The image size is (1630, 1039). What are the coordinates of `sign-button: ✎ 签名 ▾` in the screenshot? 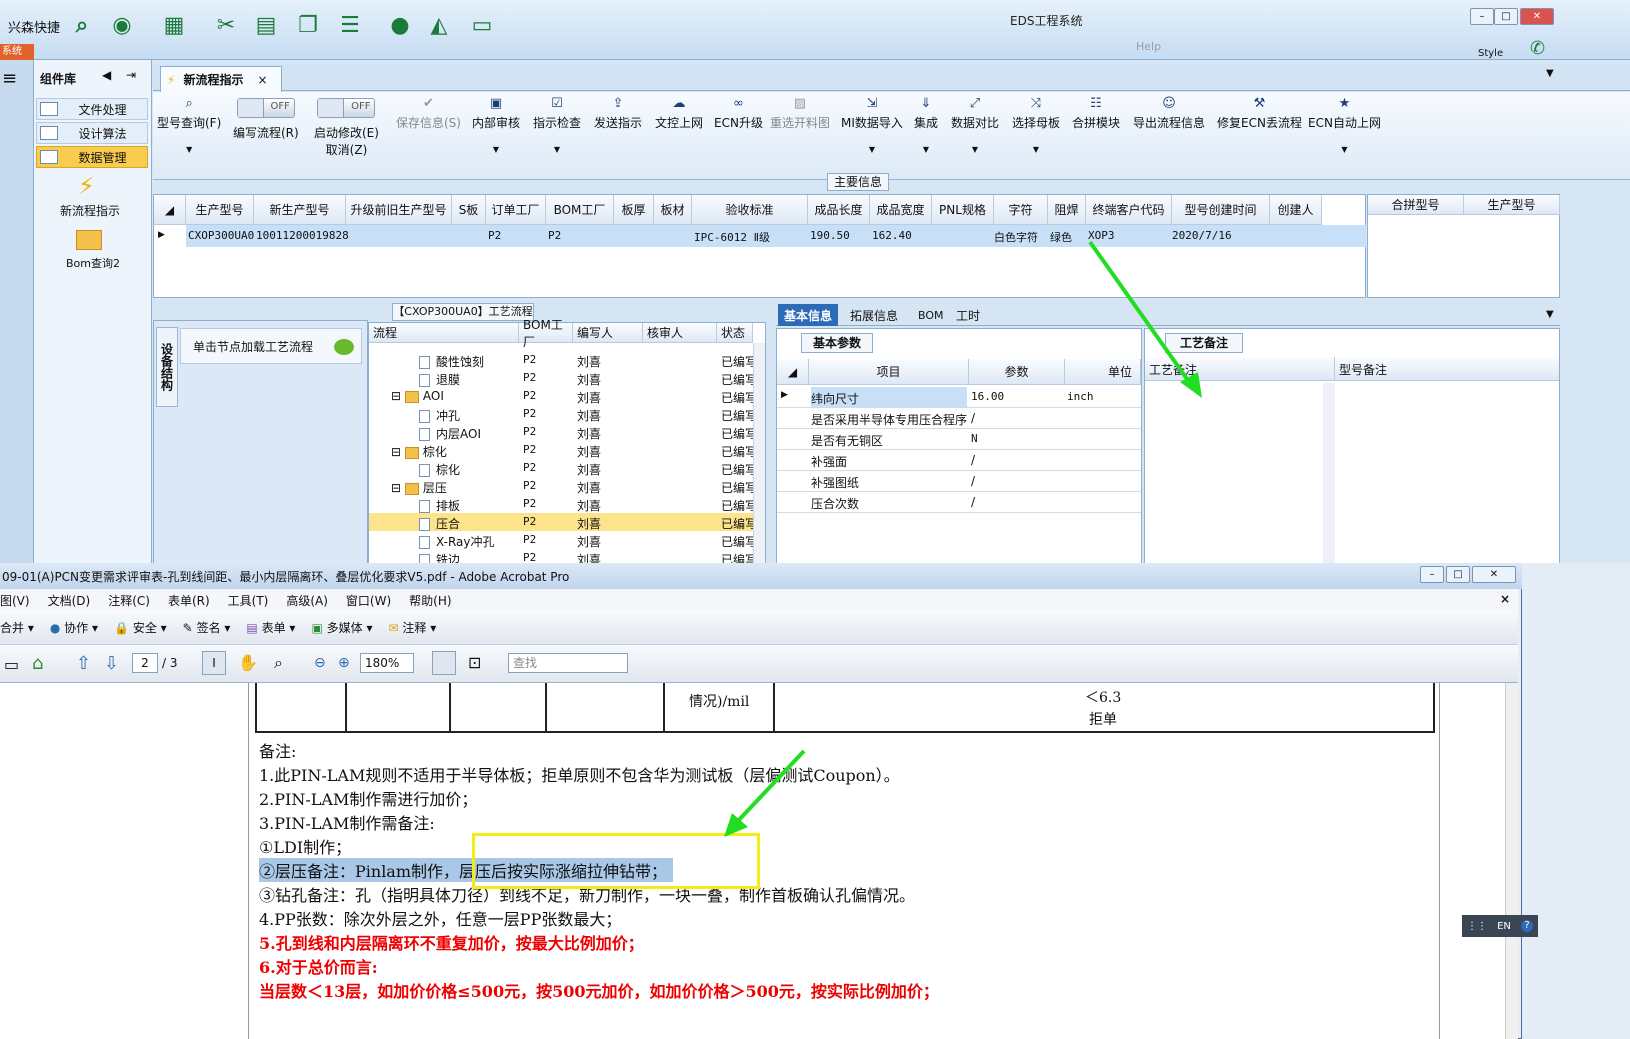 It's located at (207, 627).